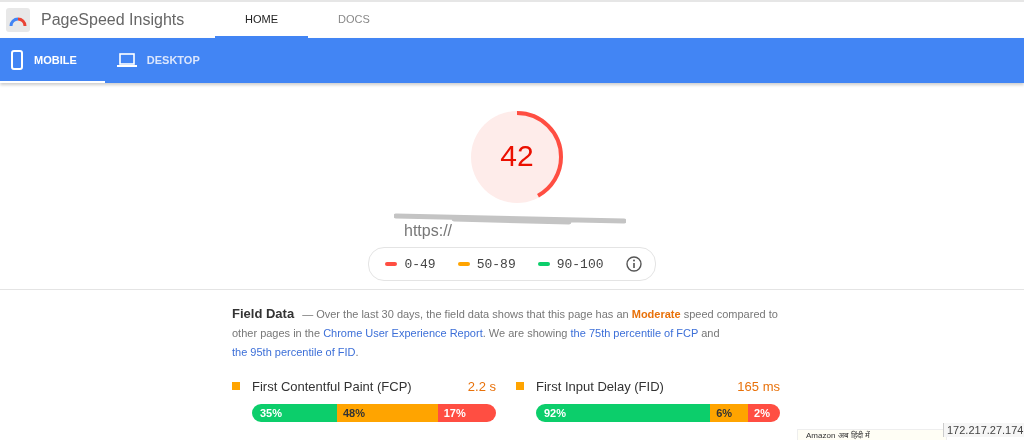  What do you see at coordinates (496, 264) in the screenshot?
I see `legend-range: 50-89` at bounding box center [496, 264].